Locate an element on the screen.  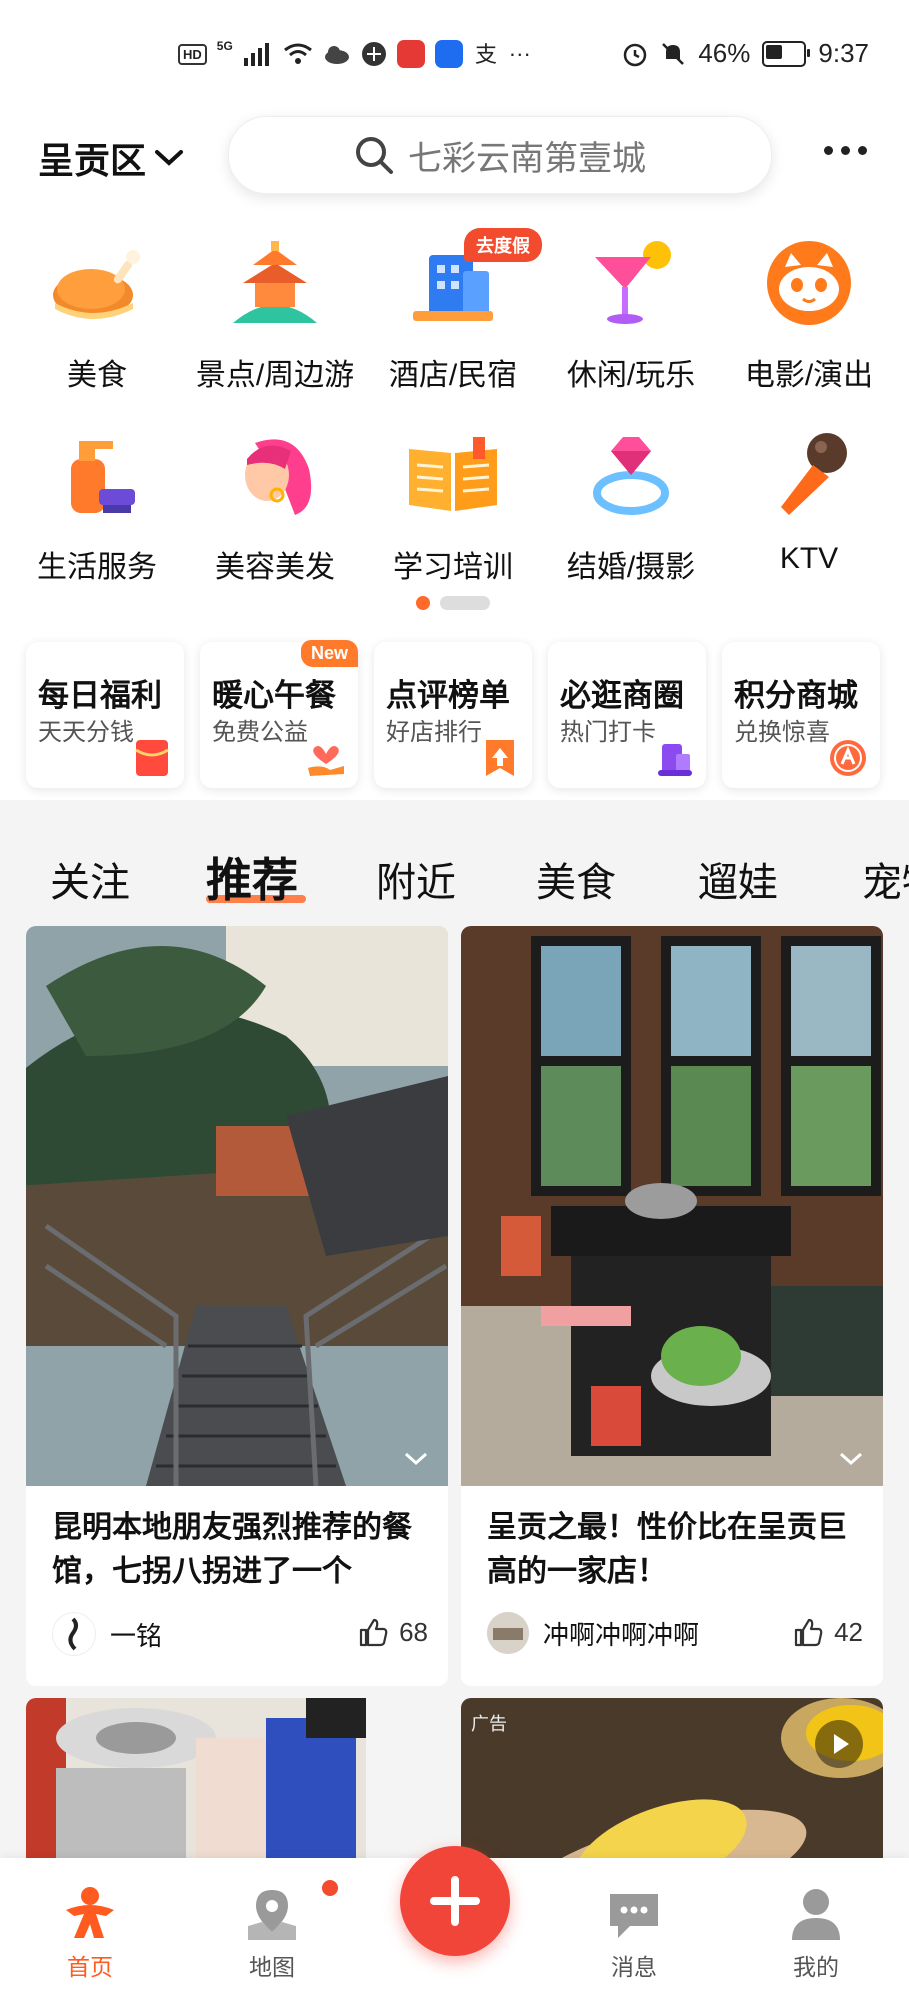
search-bar: 七彩云南第壹城 is located at coordinates (500, 155).